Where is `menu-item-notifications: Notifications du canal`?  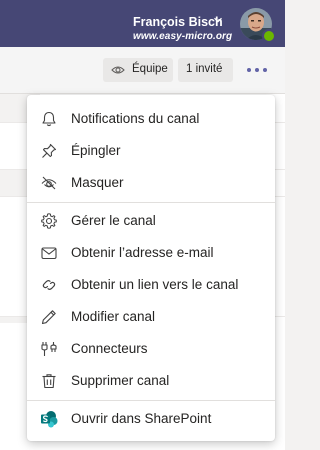
menu-item-notifications: Notifications du canal is located at coordinates (151, 119).